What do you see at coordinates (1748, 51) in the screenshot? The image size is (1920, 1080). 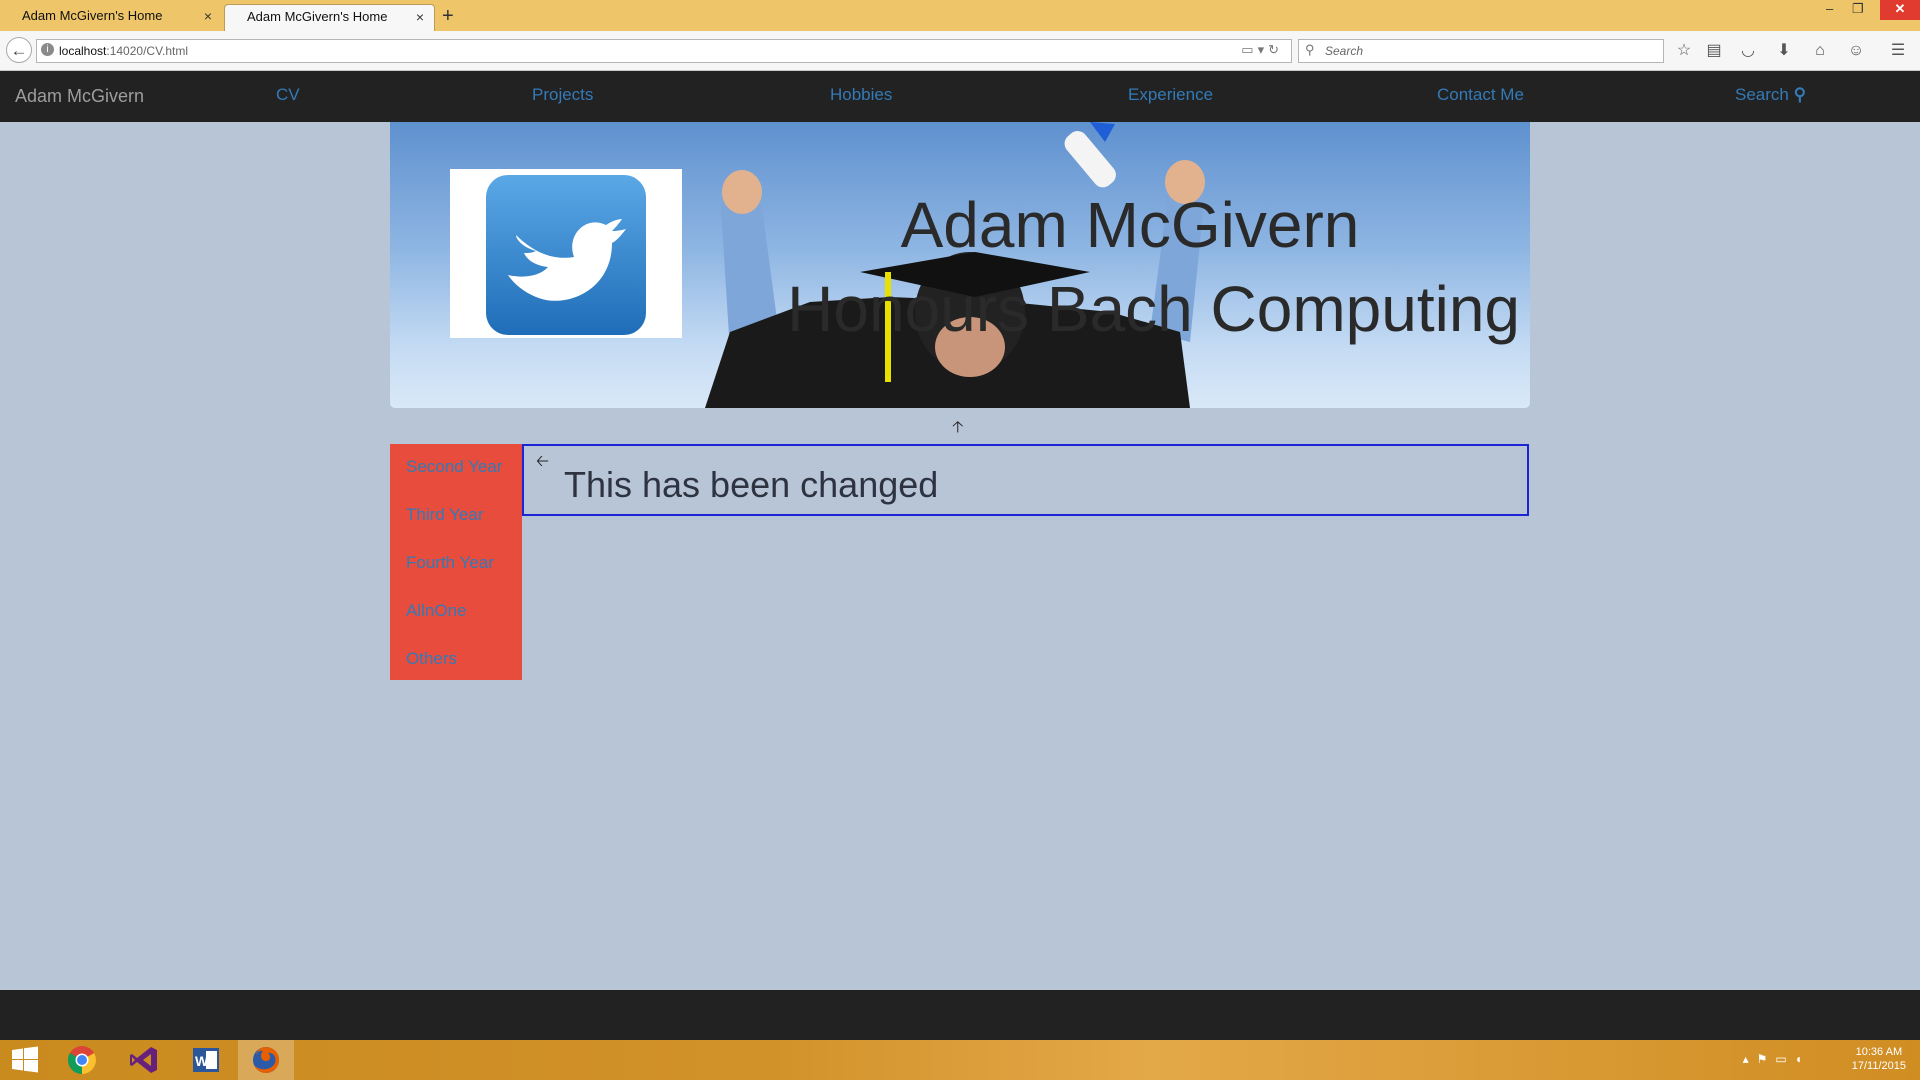 I see `pocket-icon: ◡` at bounding box center [1748, 51].